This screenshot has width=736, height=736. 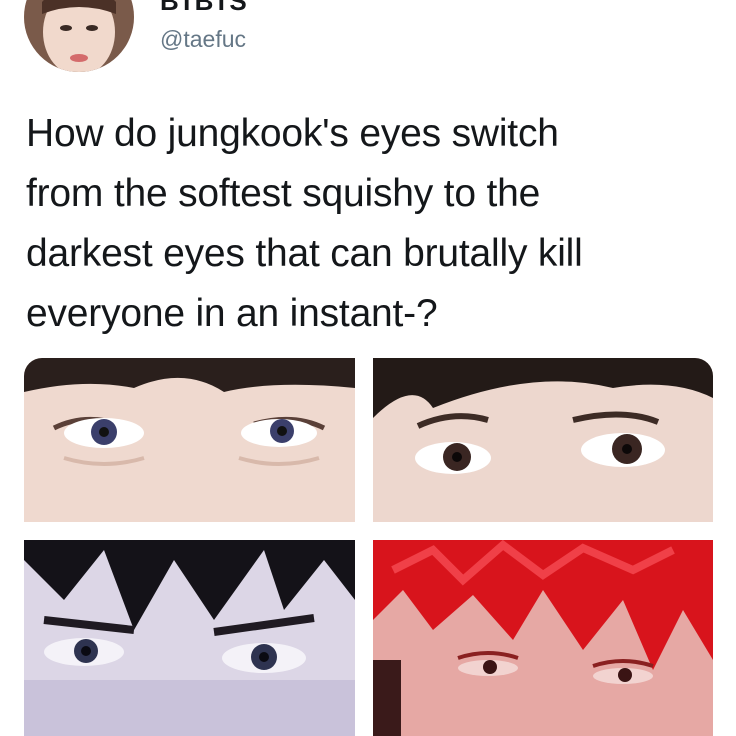 What do you see at coordinates (368, 50) in the screenshot?
I see `tweet-header: BTBTS @taefuc` at bounding box center [368, 50].